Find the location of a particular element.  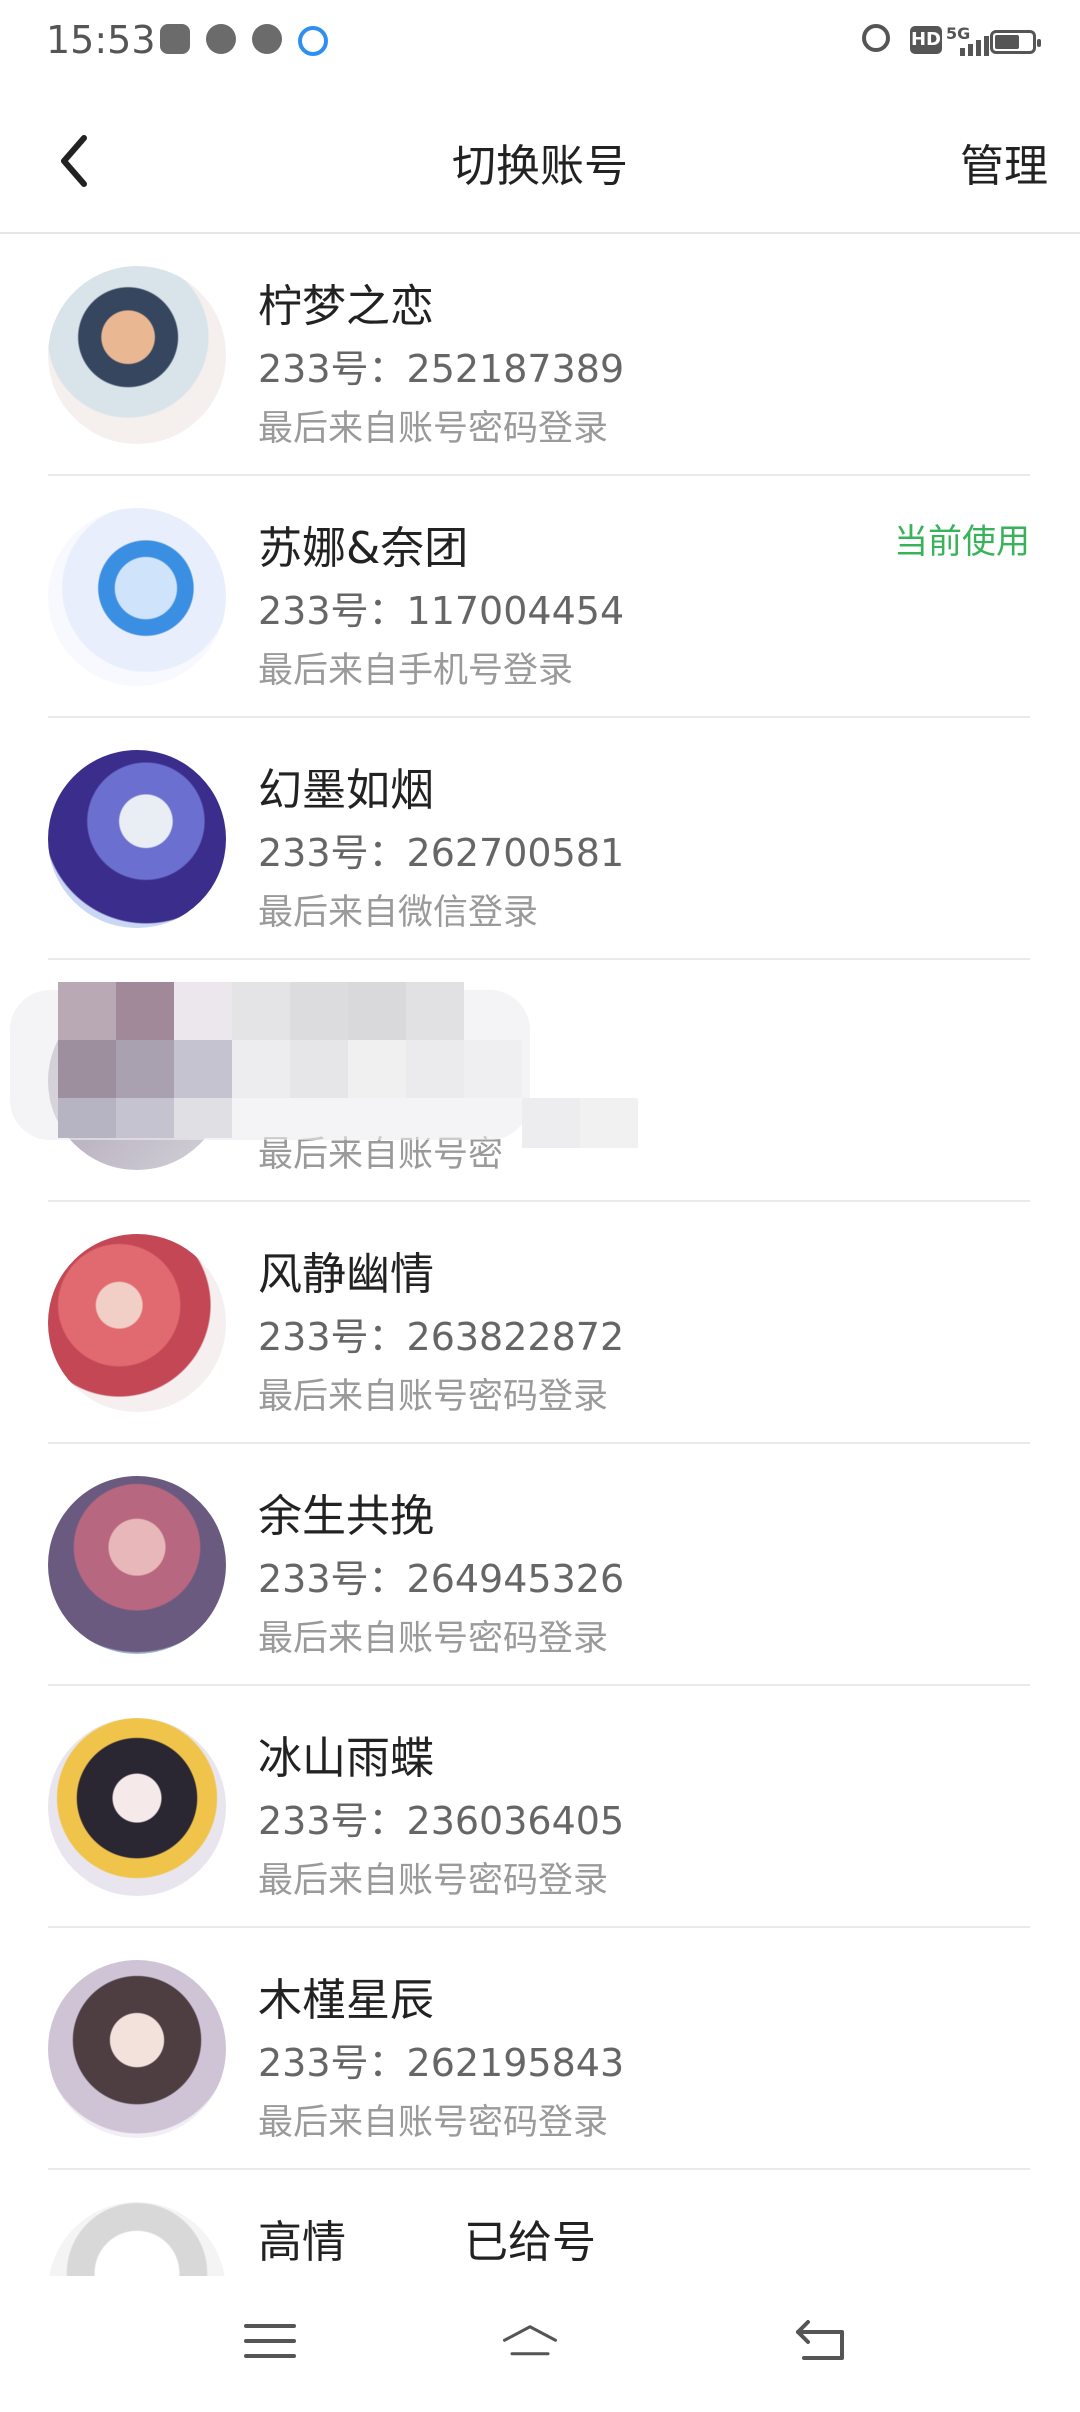

account-row: 木槿星辰 233号：262195843 最后来自账号密码登录 is located at coordinates (540, 2049).